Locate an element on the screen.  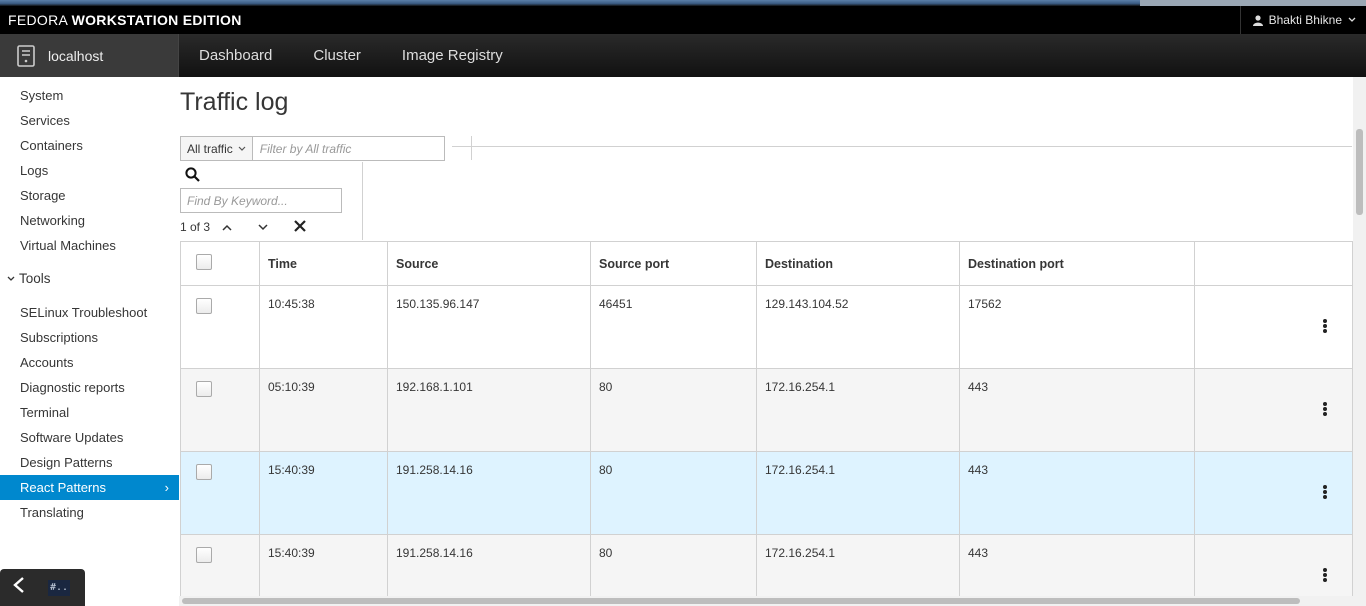
chevron-up-icon is located at coordinates (227, 227).